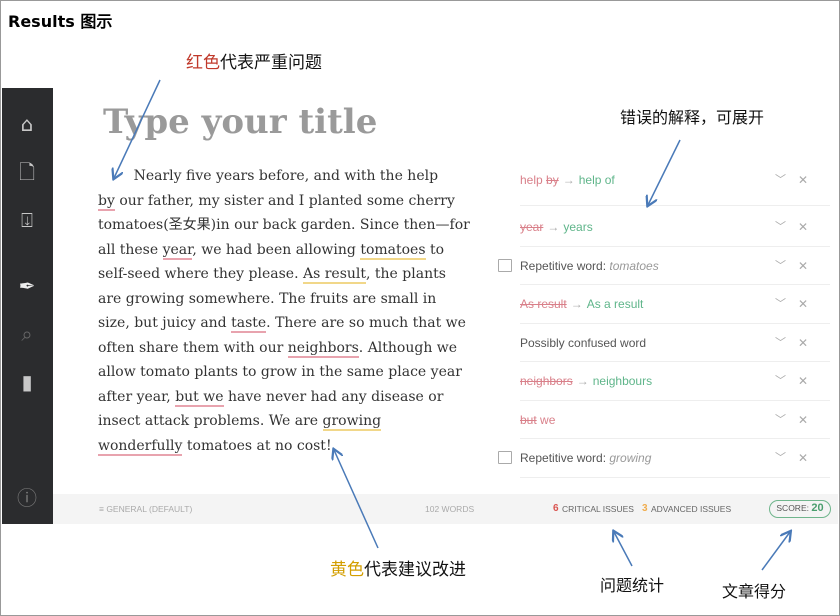  Describe the element at coordinates (623, 549) in the screenshot. I see `arrow-stats` at that location.